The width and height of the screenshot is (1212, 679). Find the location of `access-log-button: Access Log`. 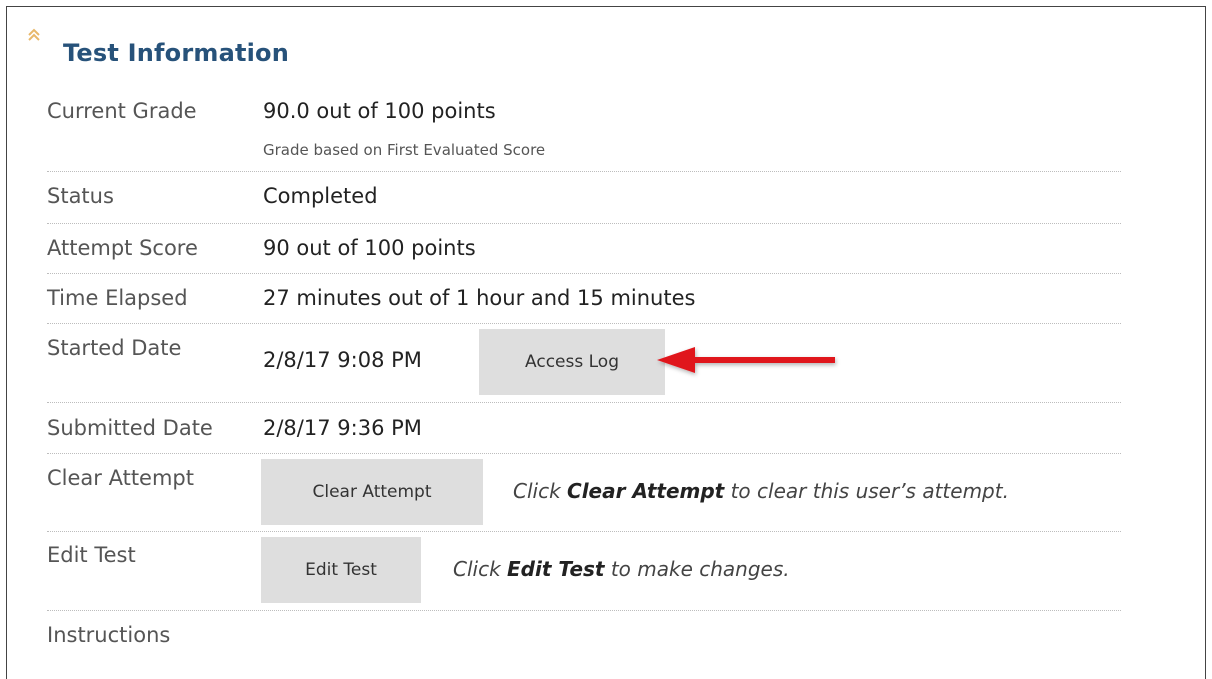

access-log-button: Access Log is located at coordinates (572, 362).